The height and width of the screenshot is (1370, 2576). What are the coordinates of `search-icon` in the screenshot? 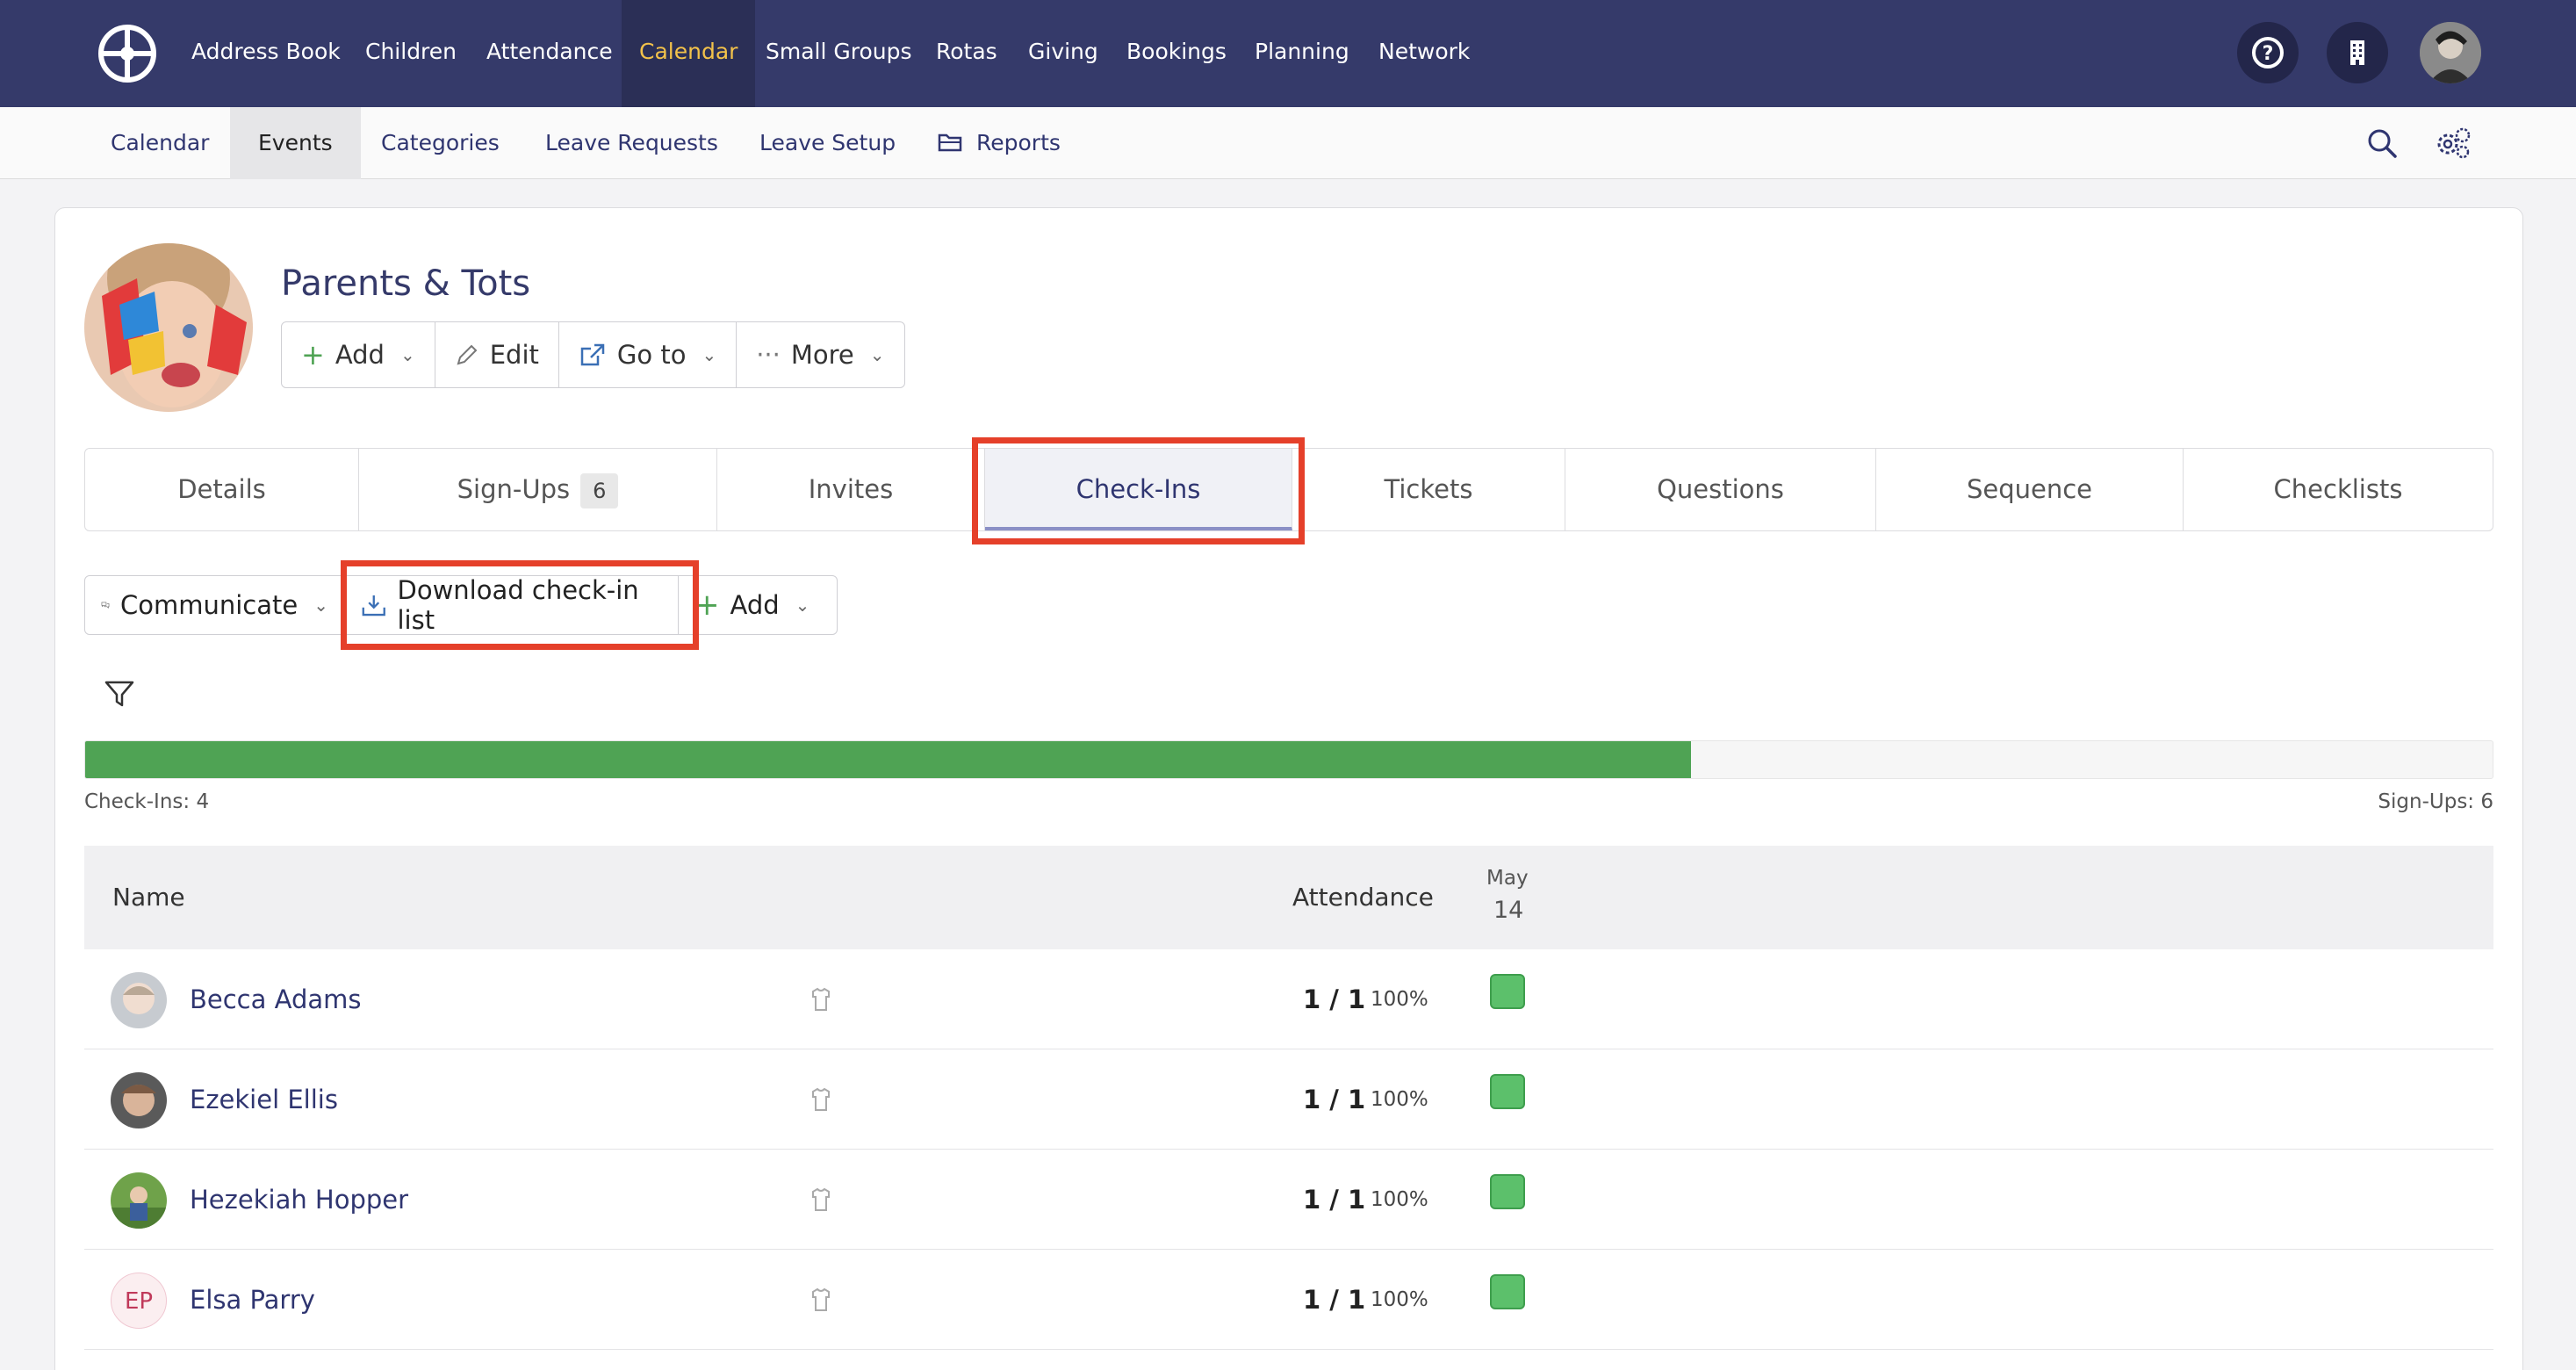 It's located at (2382, 143).